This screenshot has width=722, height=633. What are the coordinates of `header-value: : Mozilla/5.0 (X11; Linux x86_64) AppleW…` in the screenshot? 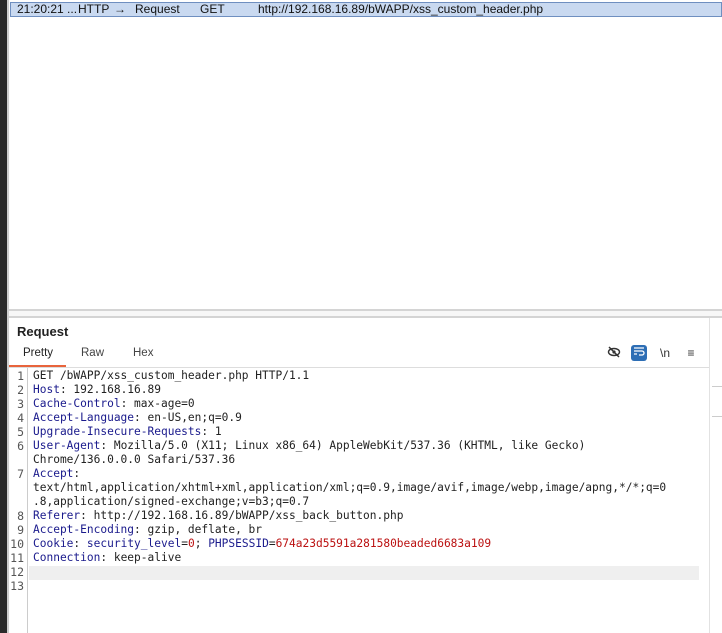 It's located at (309, 452).